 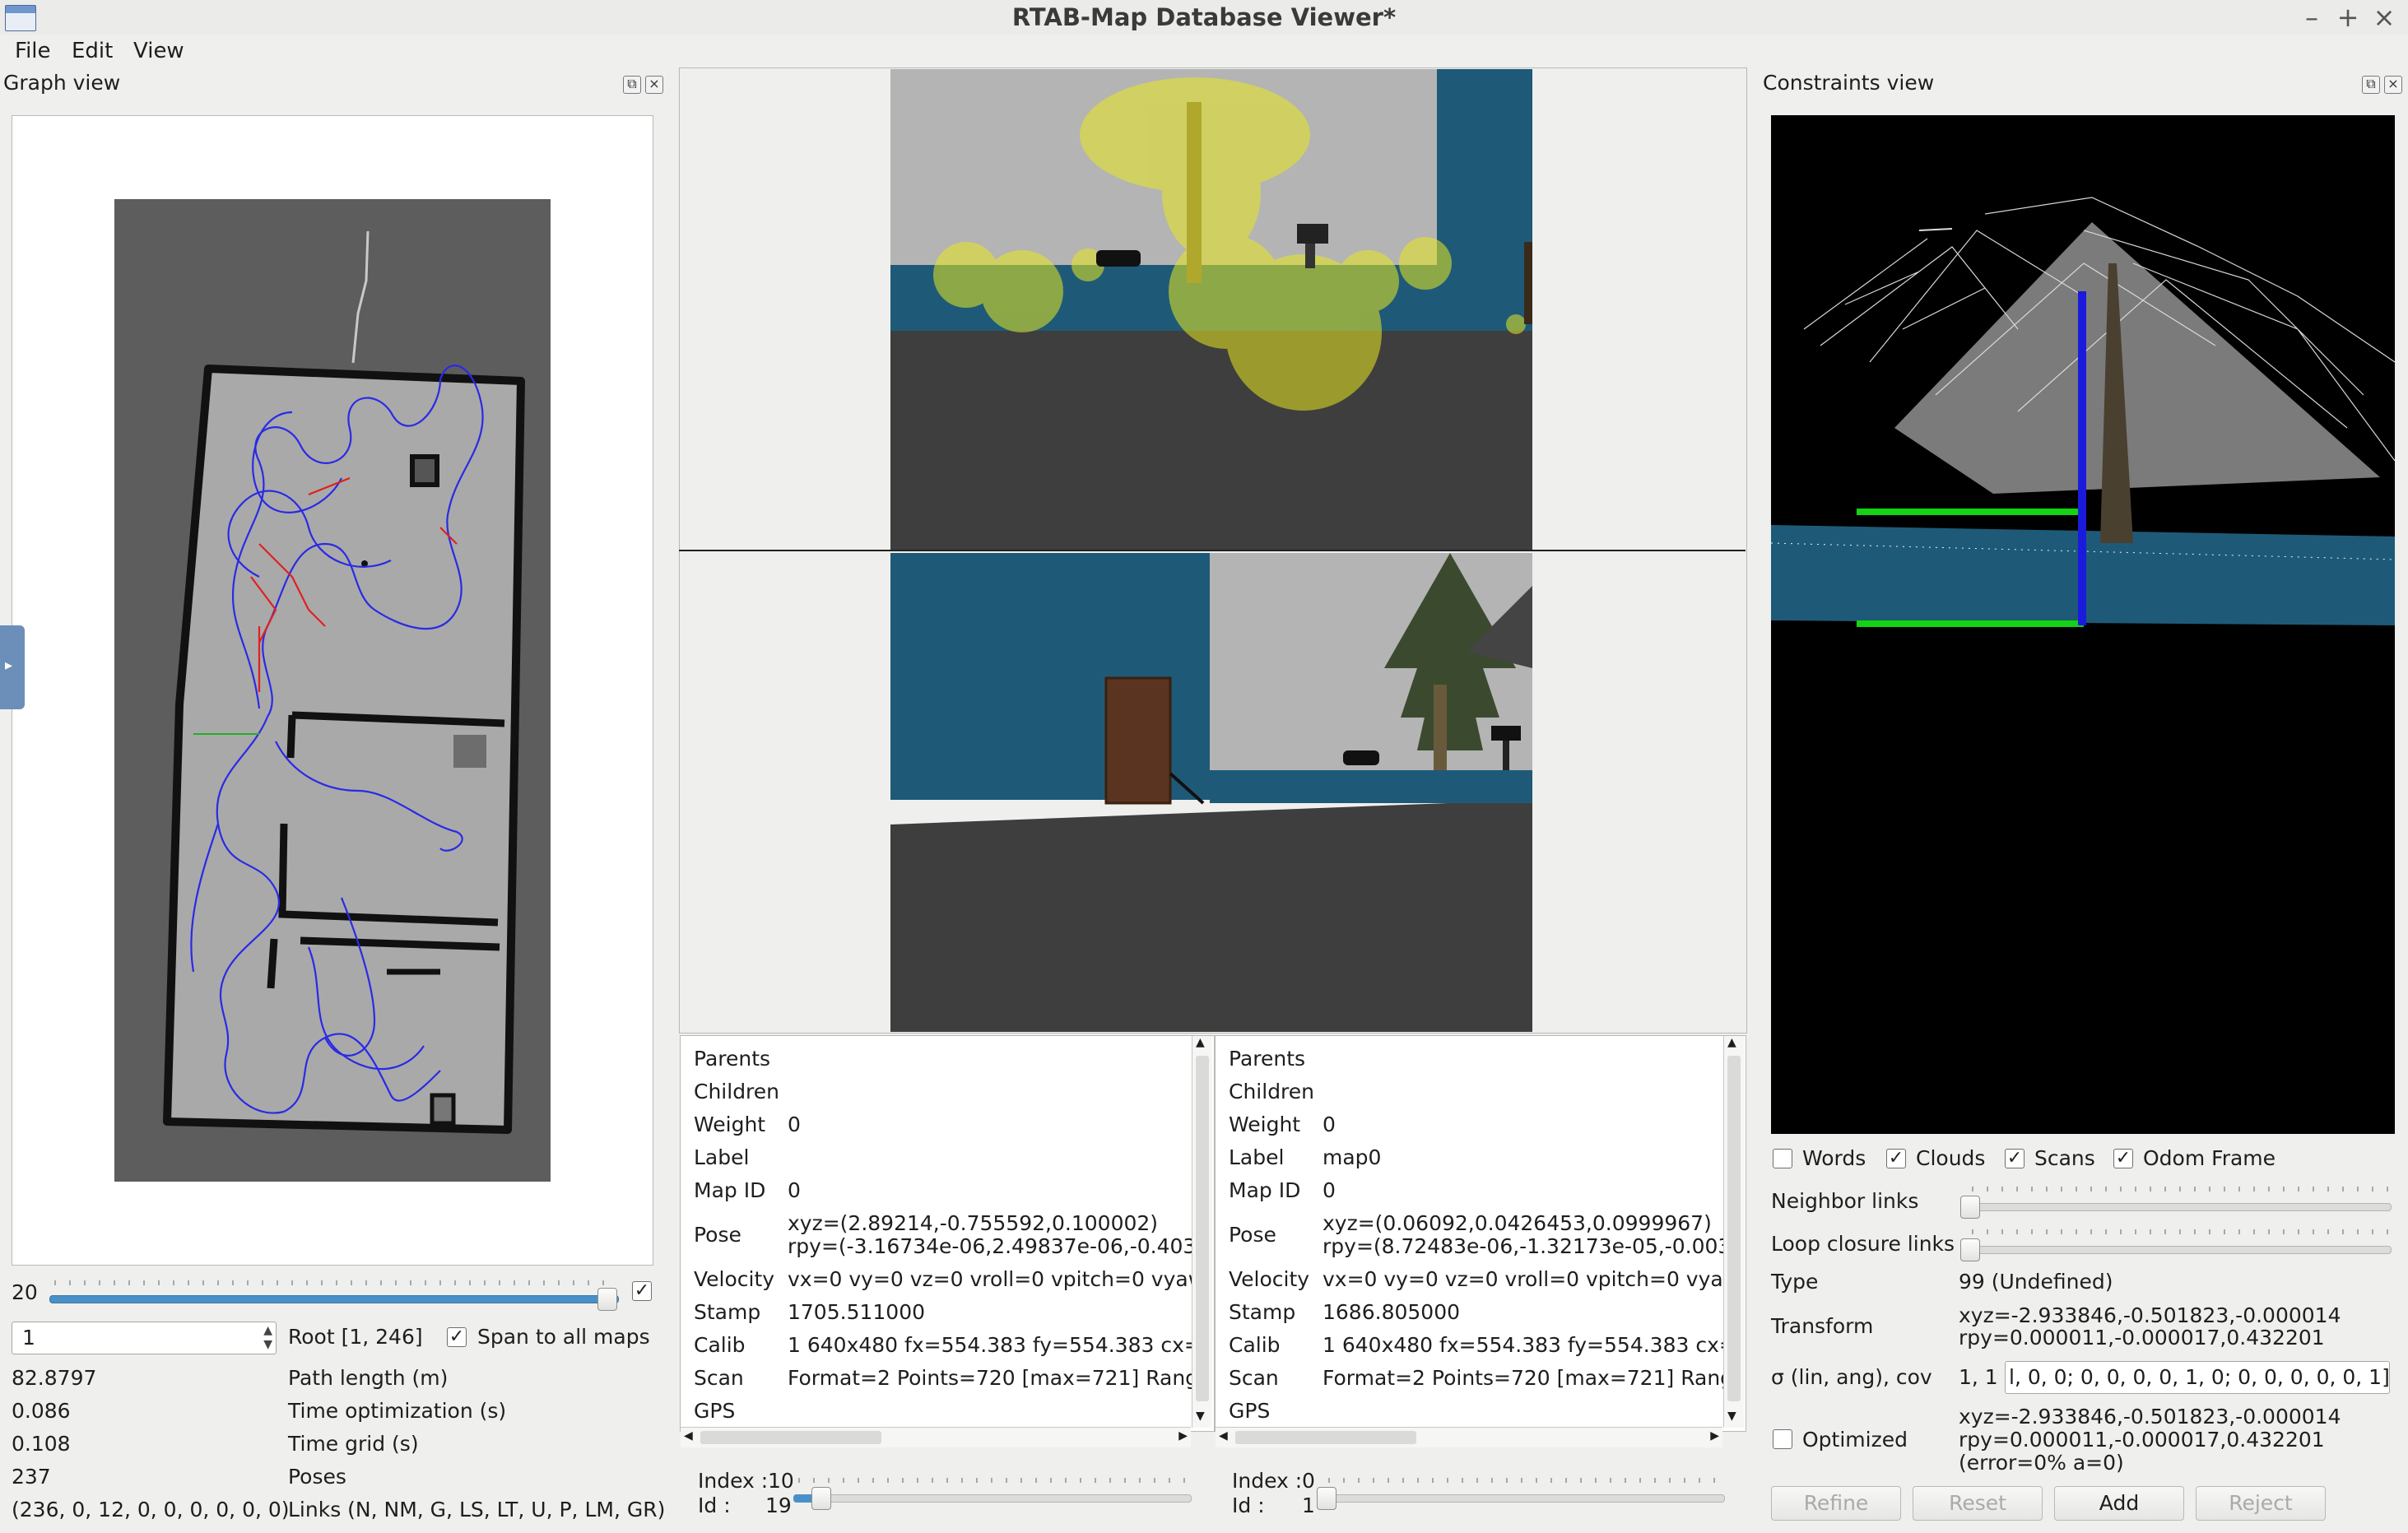 What do you see at coordinates (1326, 1498) in the screenshot?
I see `index-slider-b-handle` at bounding box center [1326, 1498].